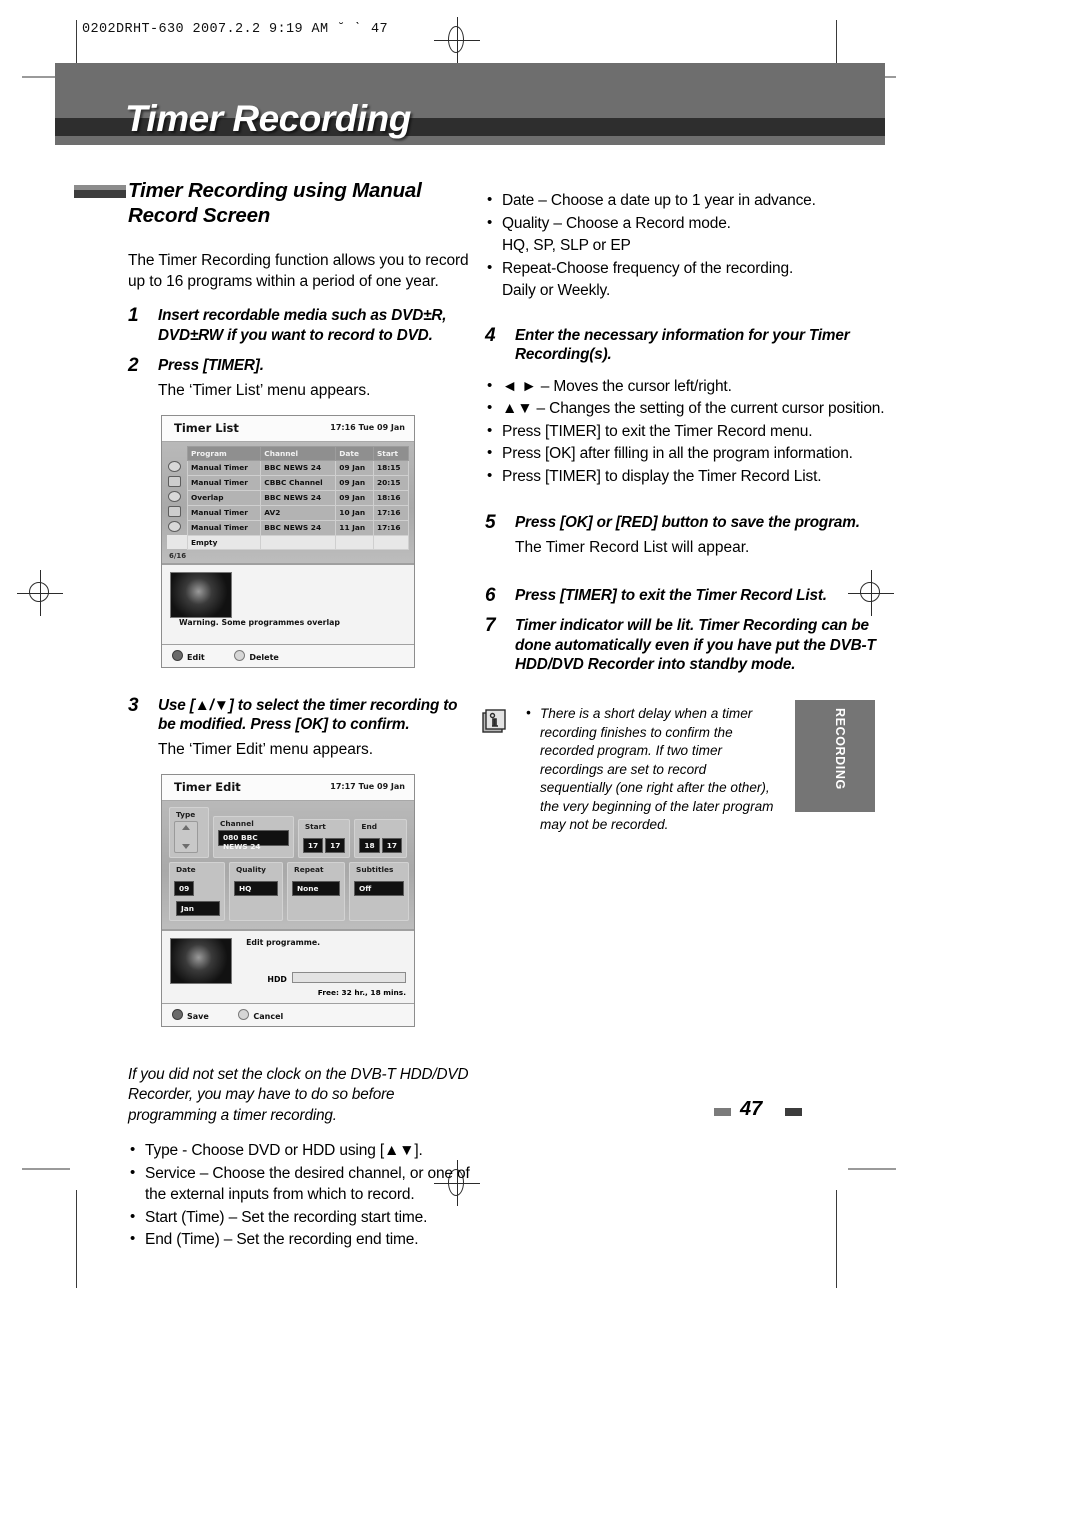  I want to click on start-field-group: Start 17 17, so click(324, 838).